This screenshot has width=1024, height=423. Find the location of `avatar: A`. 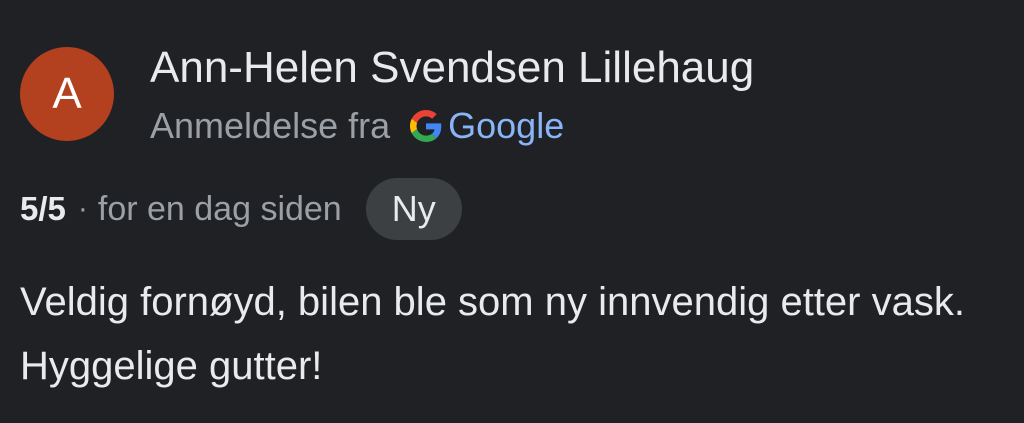

avatar: A is located at coordinates (67, 94).